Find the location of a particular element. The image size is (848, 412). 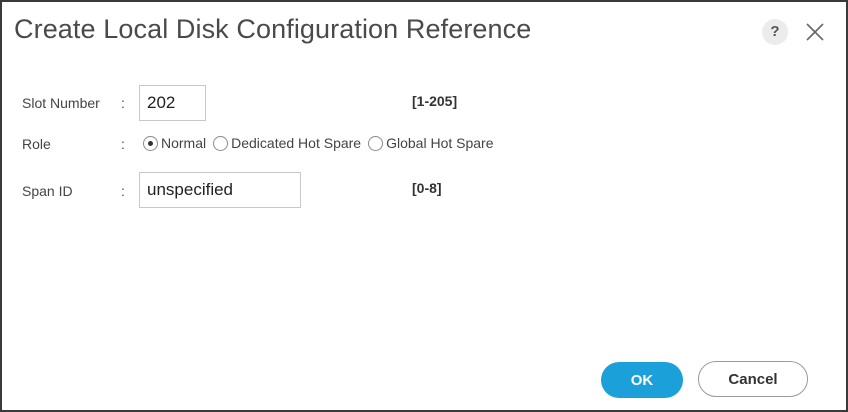

slot-number-range-hint: [1-205] is located at coordinates (435, 101).